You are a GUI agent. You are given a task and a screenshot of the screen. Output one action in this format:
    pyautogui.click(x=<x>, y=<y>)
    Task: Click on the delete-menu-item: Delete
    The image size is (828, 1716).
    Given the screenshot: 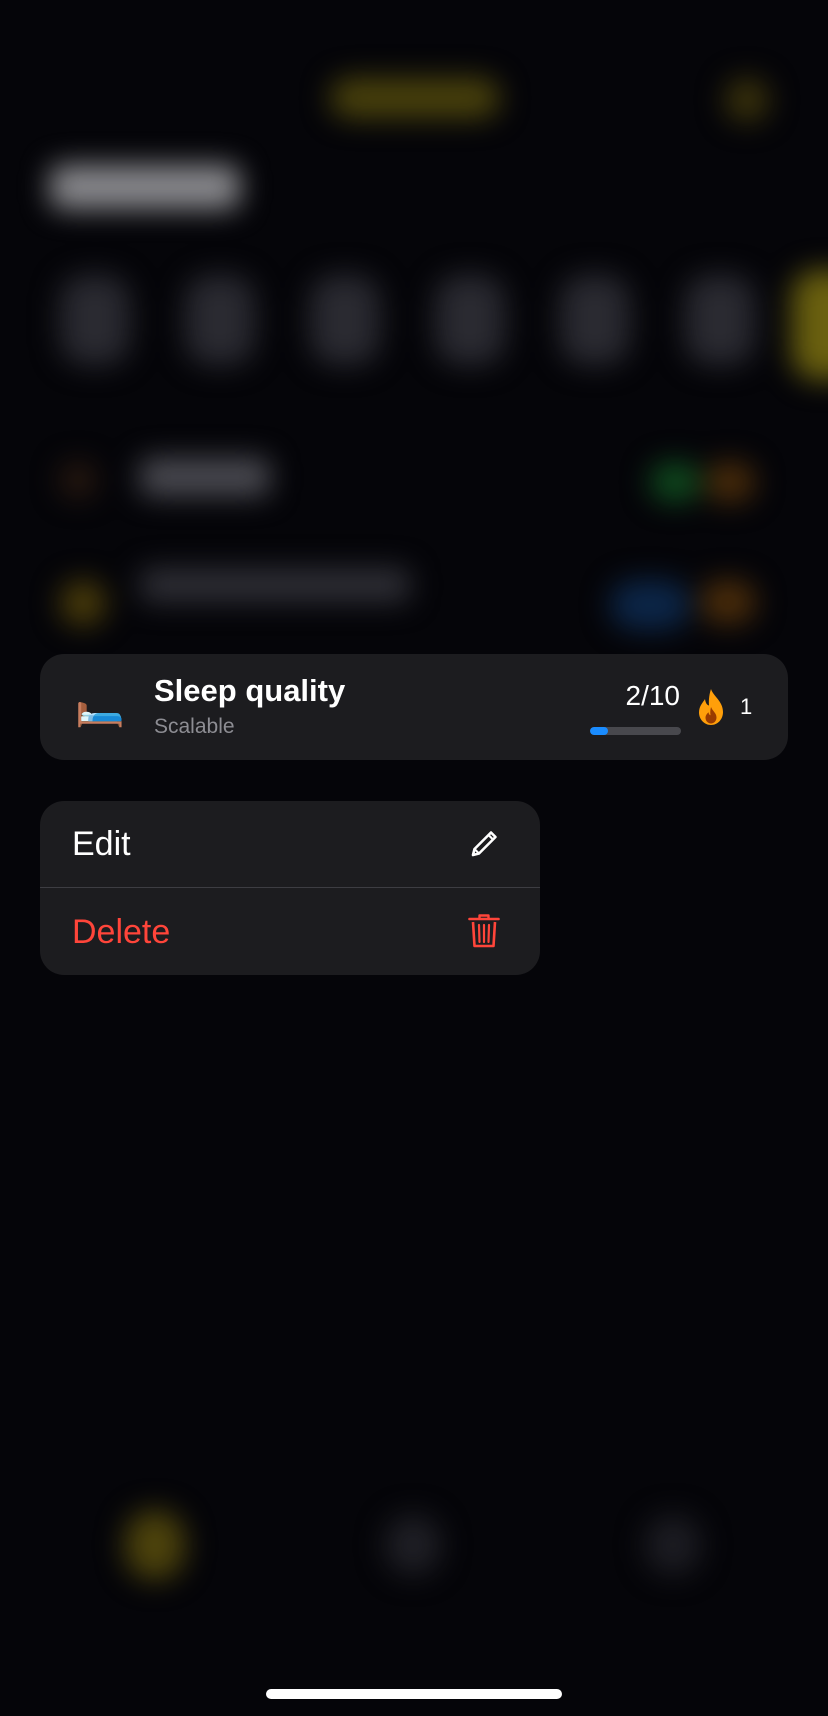 What is the action you would take?
    pyautogui.click(x=290, y=932)
    